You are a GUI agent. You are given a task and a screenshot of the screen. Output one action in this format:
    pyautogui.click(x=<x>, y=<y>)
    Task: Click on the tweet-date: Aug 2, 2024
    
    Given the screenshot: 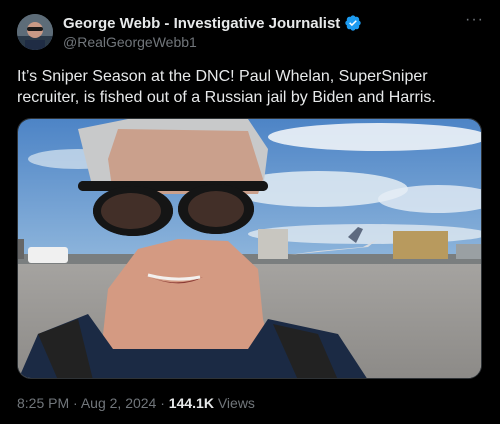 What is the action you would take?
    pyautogui.click(x=119, y=403)
    